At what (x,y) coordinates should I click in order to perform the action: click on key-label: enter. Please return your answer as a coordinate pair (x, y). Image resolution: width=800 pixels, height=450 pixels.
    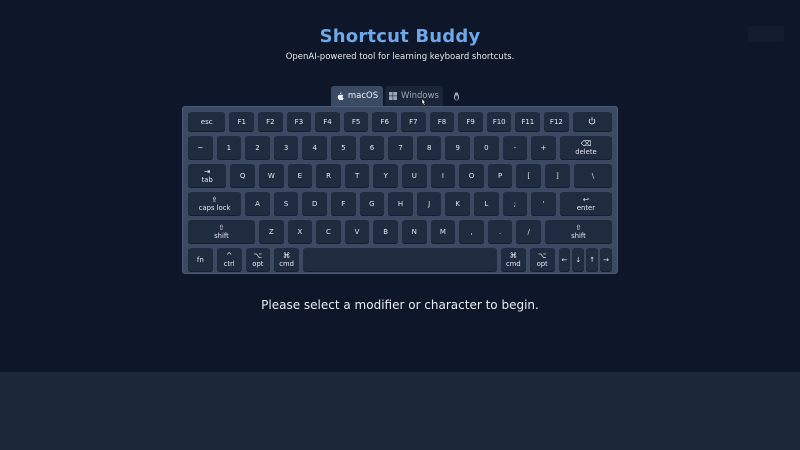
    Looking at the image, I should click on (586, 208).